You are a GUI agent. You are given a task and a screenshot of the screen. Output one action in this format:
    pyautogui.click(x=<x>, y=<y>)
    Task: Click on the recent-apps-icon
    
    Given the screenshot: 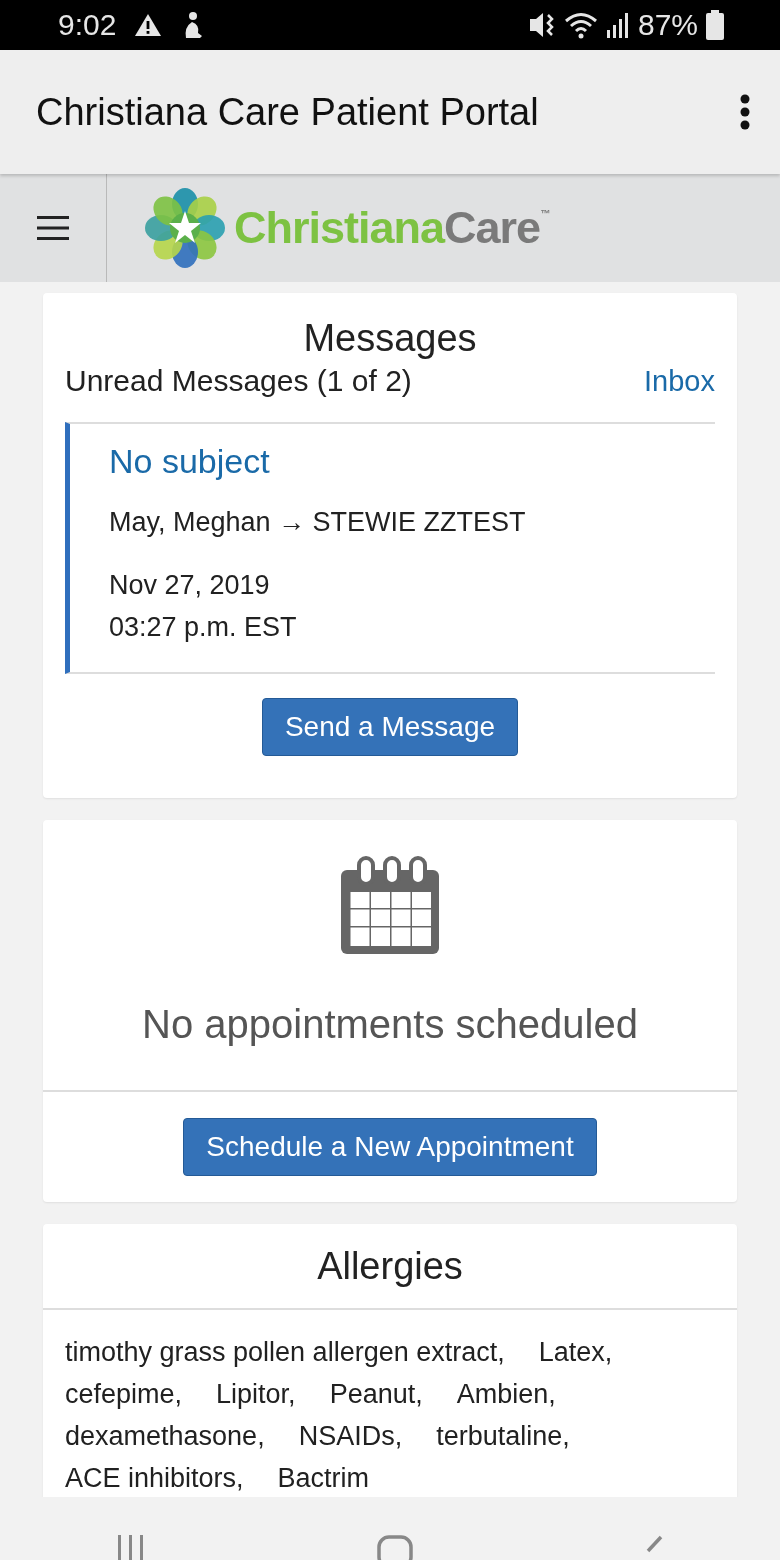 What is the action you would take?
    pyautogui.click(x=130, y=1547)
    